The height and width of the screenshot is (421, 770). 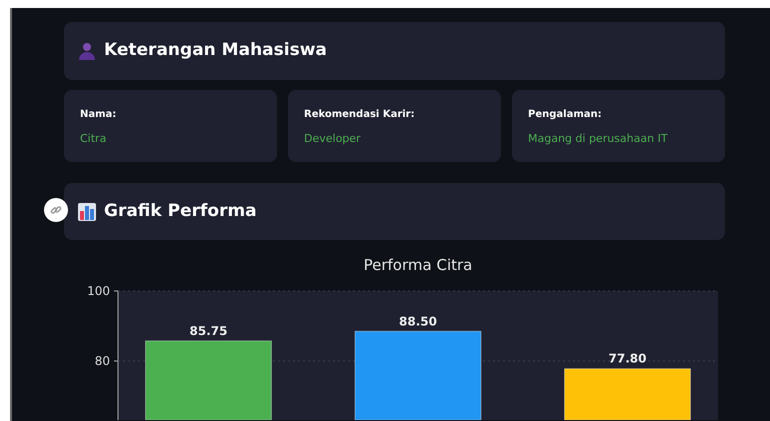 I want to click on link-button, so click(x=56, y=210).